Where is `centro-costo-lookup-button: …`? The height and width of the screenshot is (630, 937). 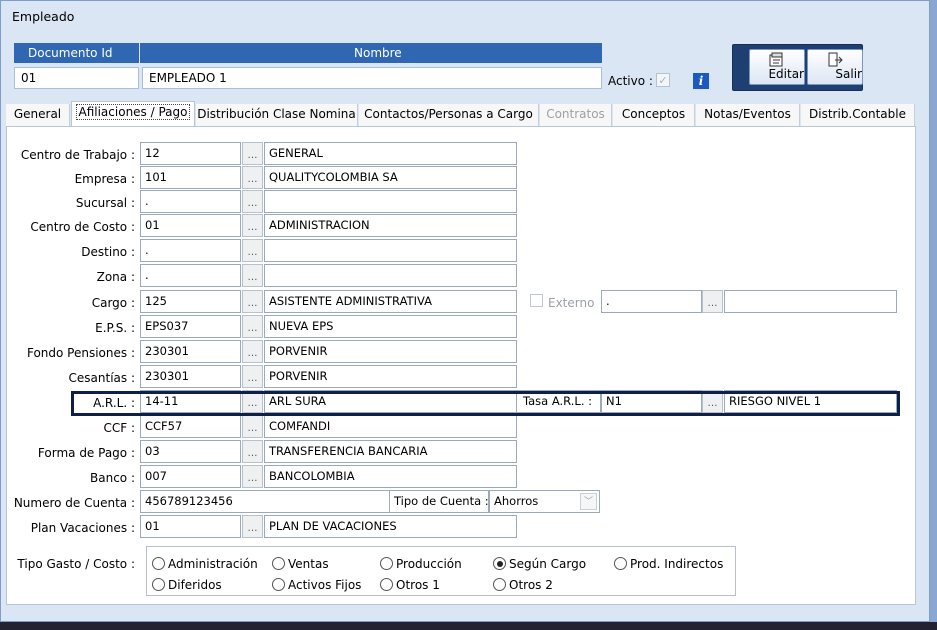
centro-costo-lookup-button: … is located at coordinates (252, 225).